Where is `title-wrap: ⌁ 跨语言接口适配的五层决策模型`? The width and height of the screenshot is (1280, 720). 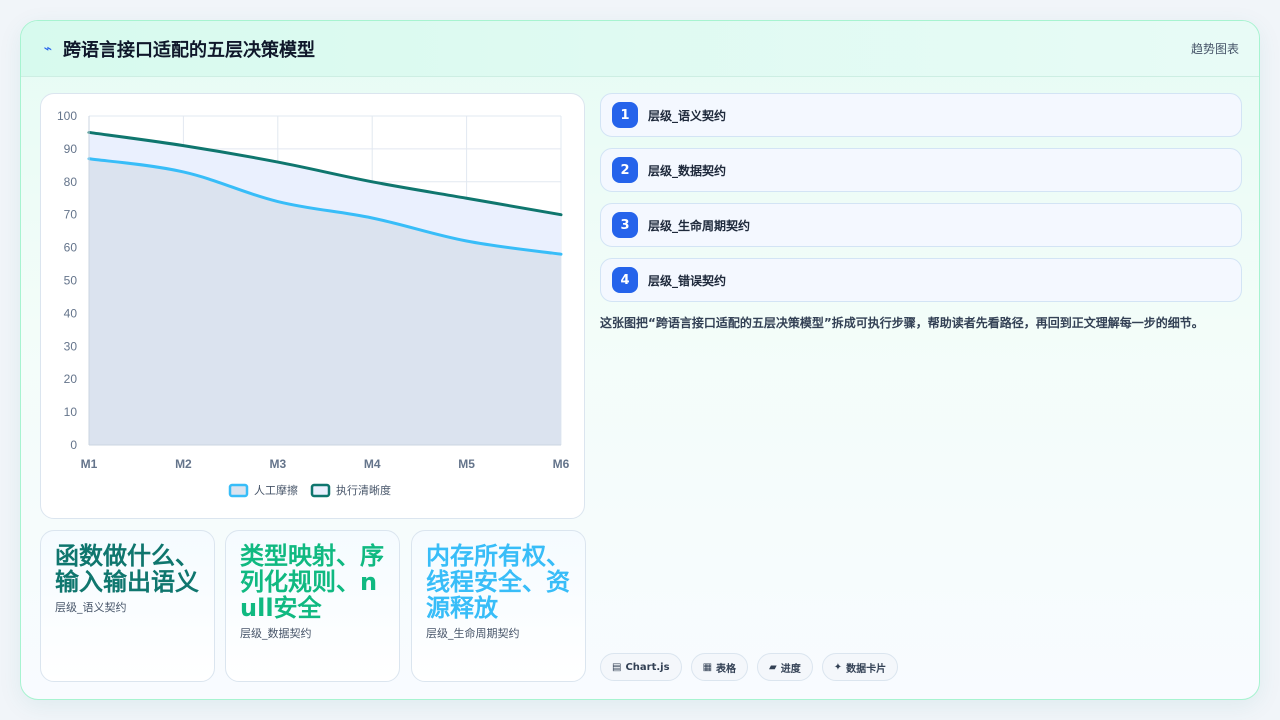
title-wrap: ⌁ 跨语言接口适配的五层决策模型 is located at coordinates (178, 49).